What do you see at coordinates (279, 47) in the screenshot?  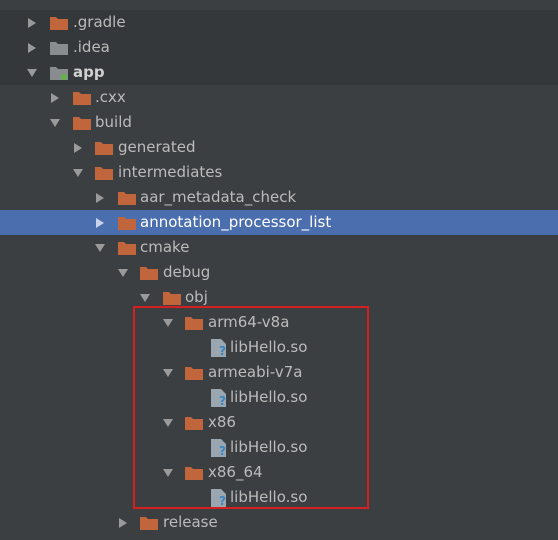 I see `tree-node-idea: .idea` at bounding box center [279, 47].